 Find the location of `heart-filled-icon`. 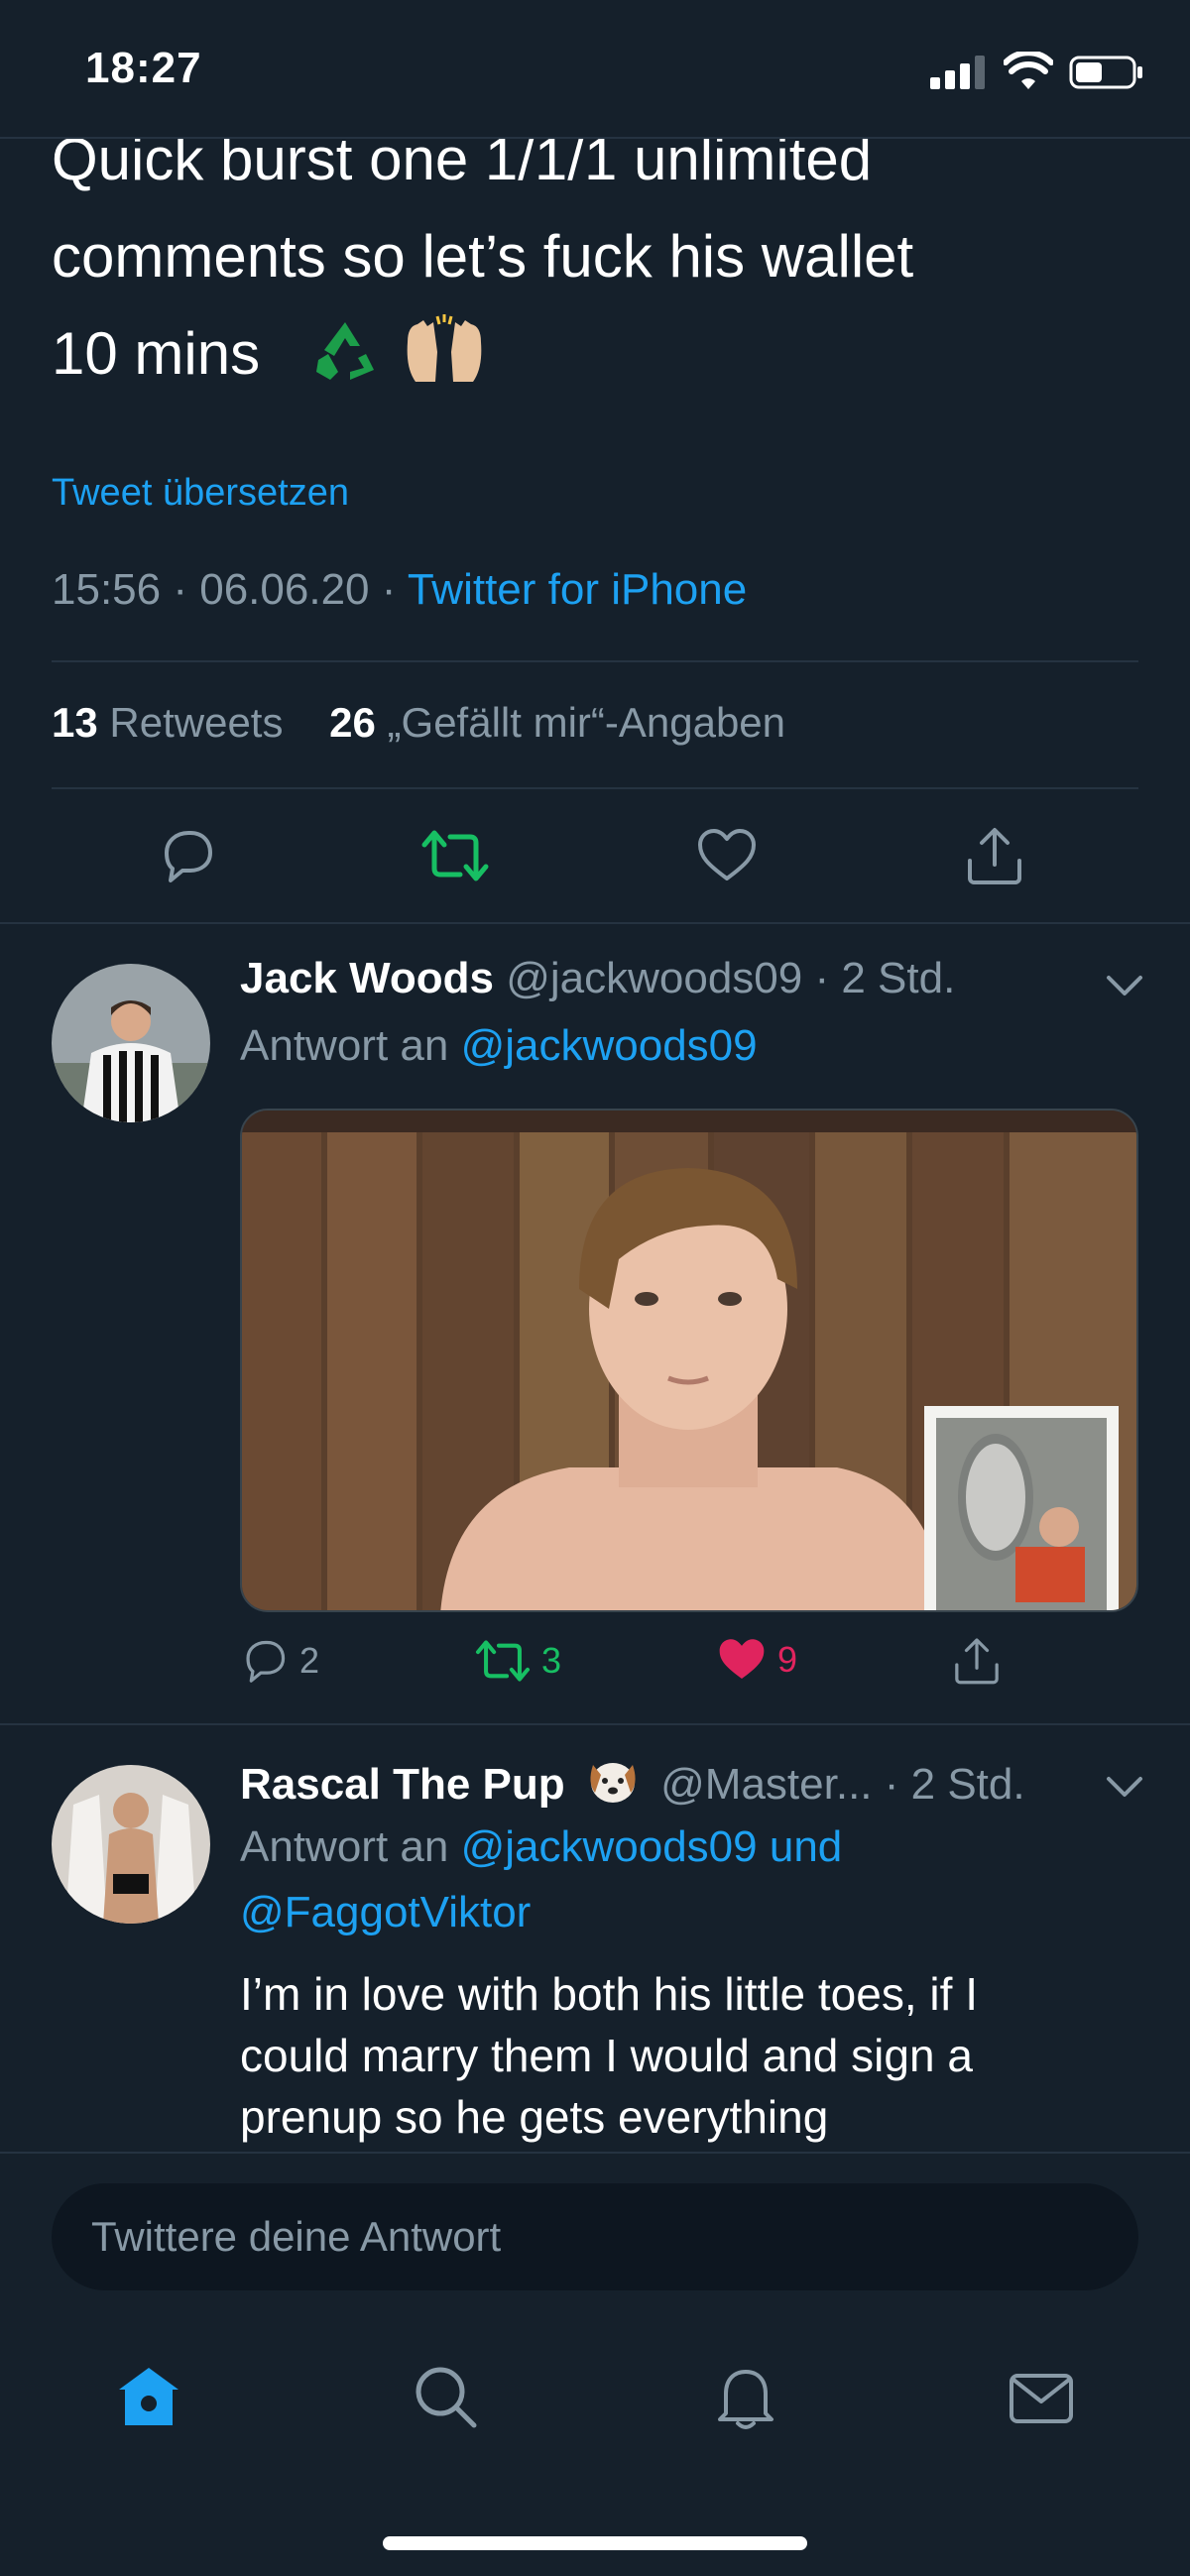

heart-filled-icon is located at coordinates (742, 1659).